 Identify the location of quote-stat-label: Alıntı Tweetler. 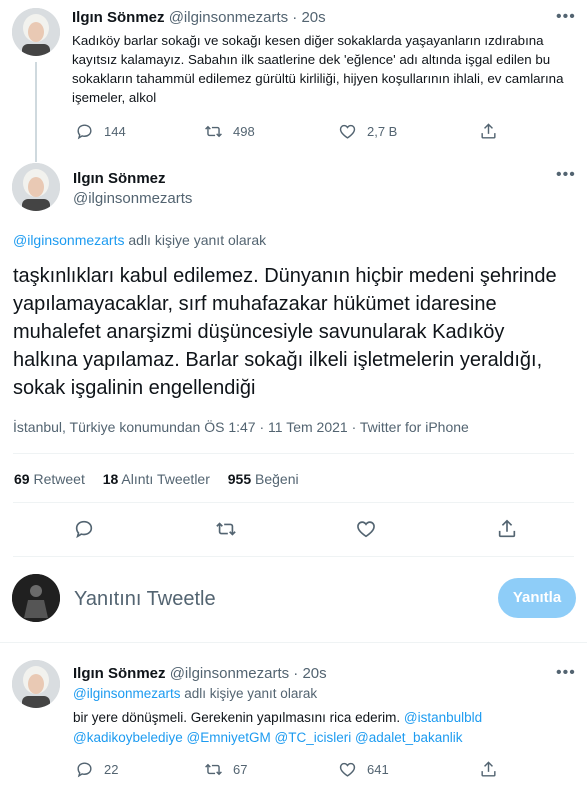
(165, 479).